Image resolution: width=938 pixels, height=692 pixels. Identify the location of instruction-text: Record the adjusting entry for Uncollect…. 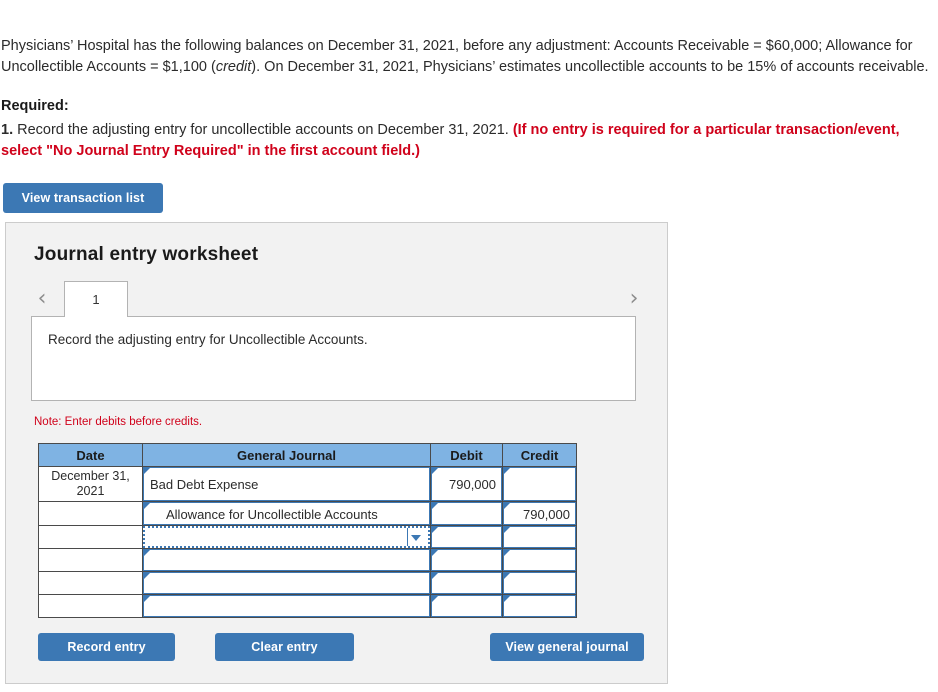
(208, 339).